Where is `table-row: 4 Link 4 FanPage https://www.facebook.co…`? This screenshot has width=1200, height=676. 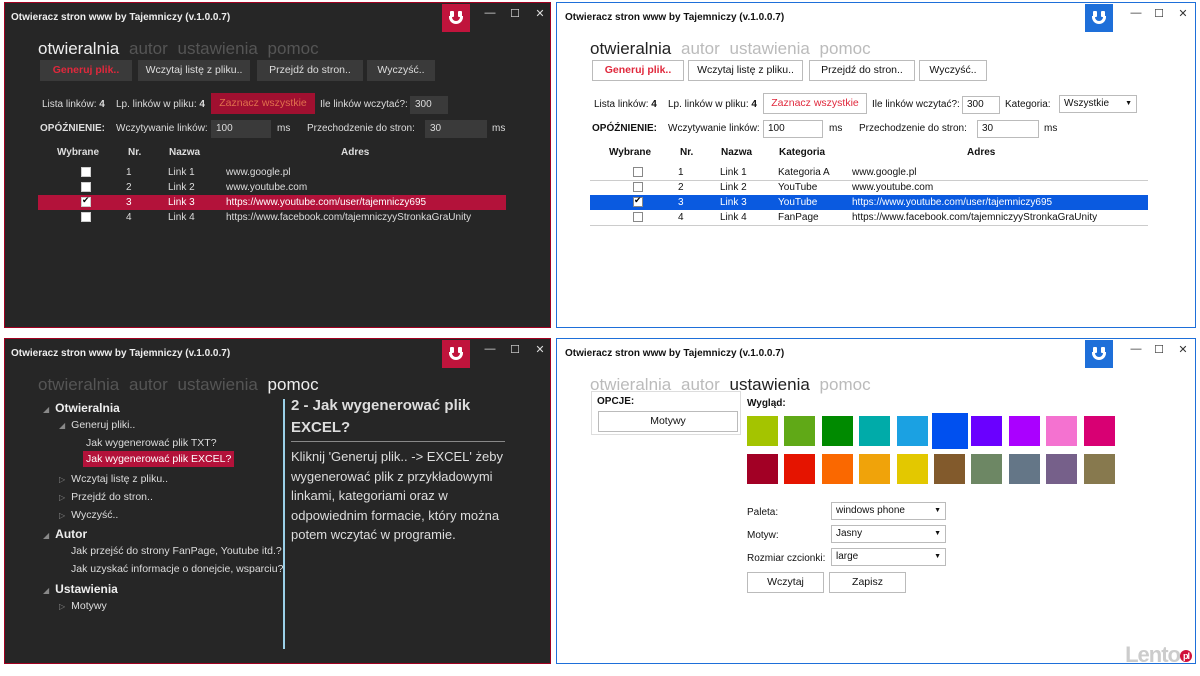 table-row: 4 Link 4 FanPage https://www.facebook.co… is located at coordinates (869, 217).